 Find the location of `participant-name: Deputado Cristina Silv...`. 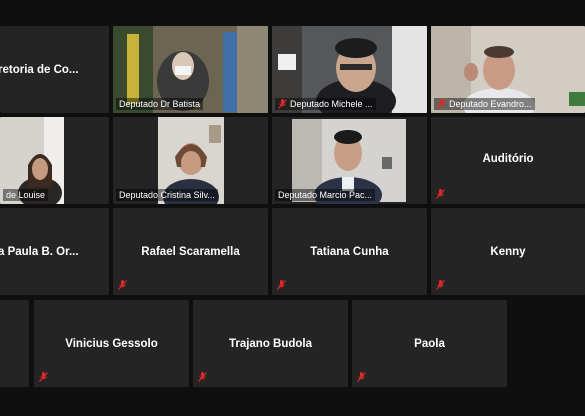

participant-name: Deputado Cristina Silv... is located at coordinates (167, 195).